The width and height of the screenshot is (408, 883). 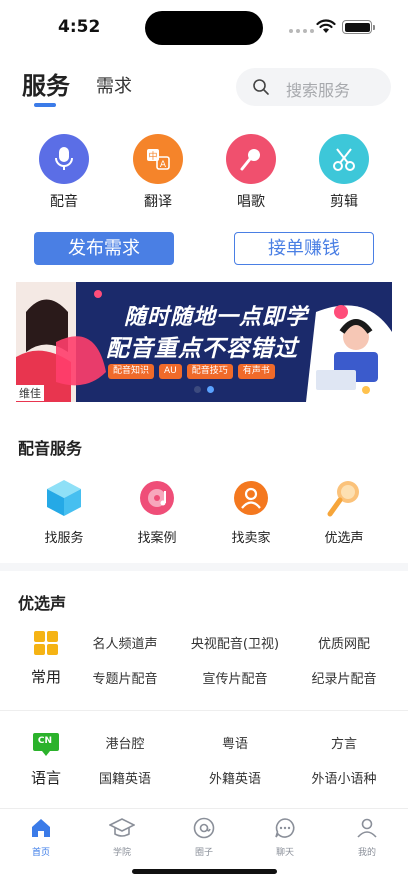 What do you see at coordinates (301, 31) in the screenshot?
I see `cellular-signal-icon` at bounding box center [301, 31].